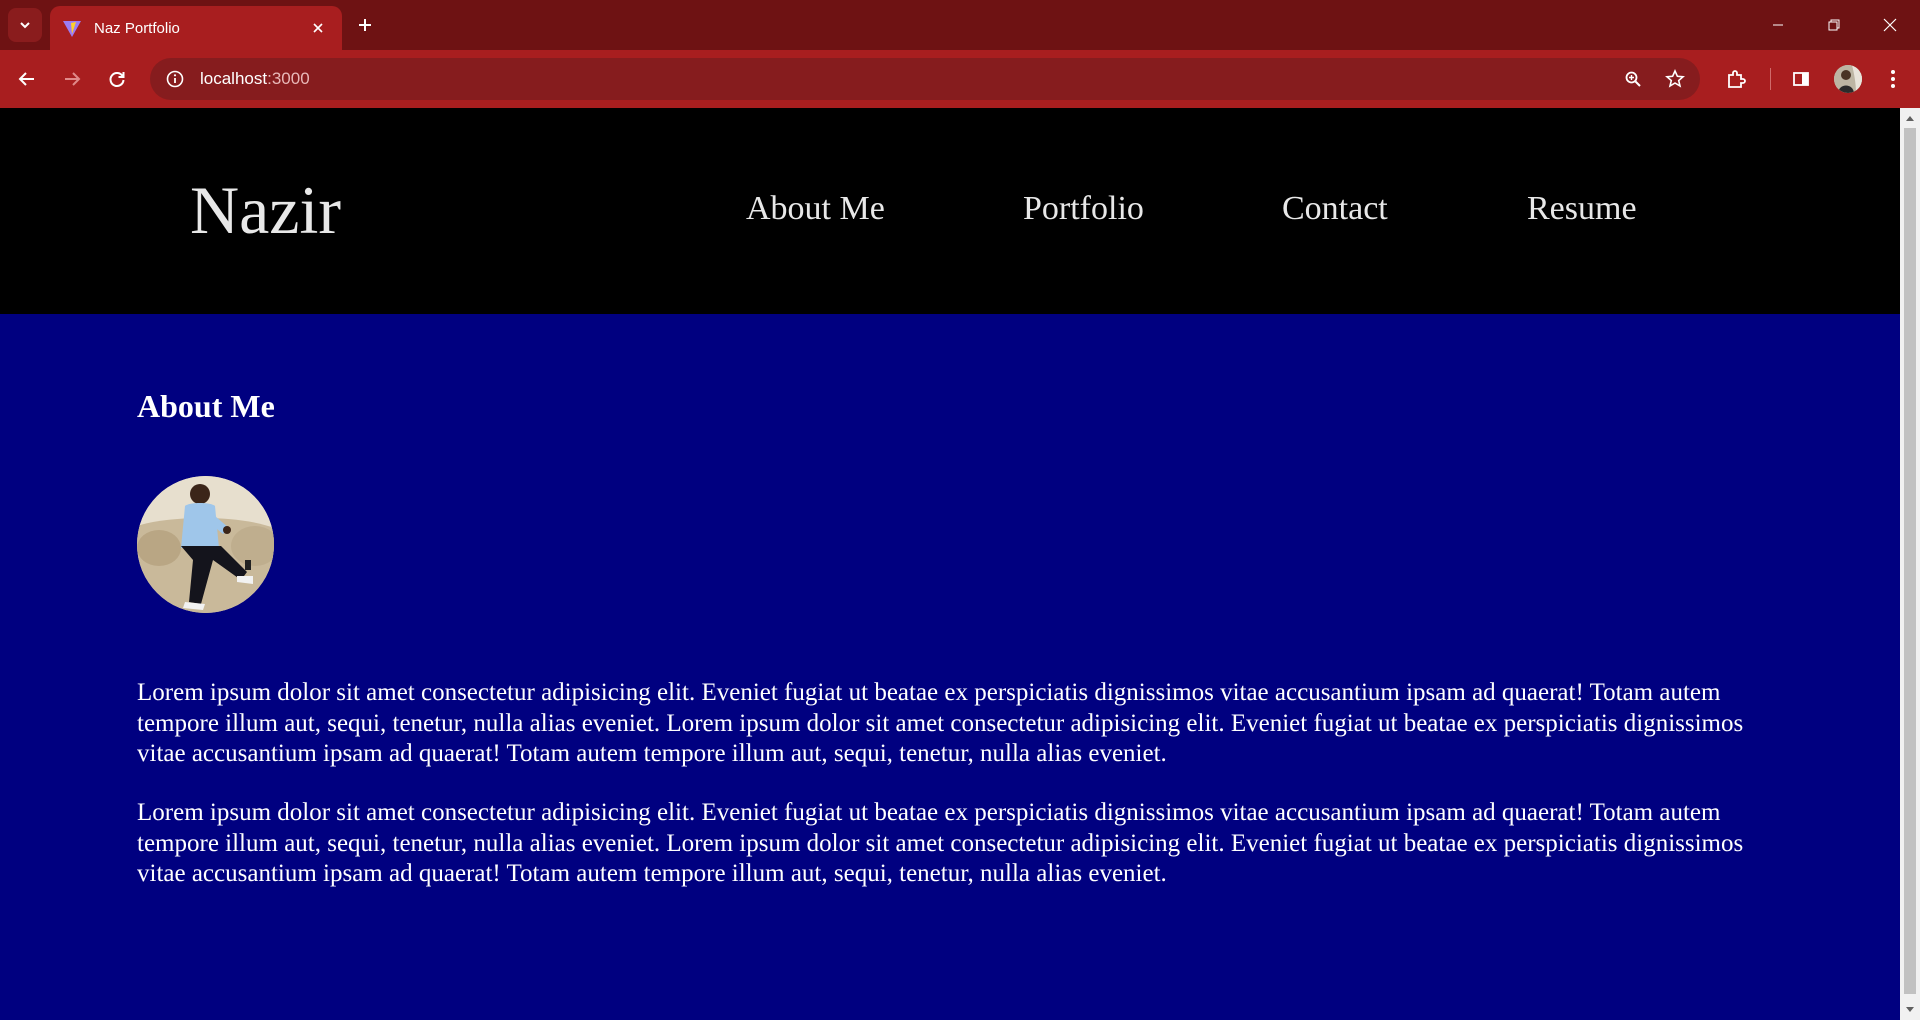 The width and height of the screenshot is (1920, 1020). I want to click on address-bar: localhost:3000, so click(925, 79).